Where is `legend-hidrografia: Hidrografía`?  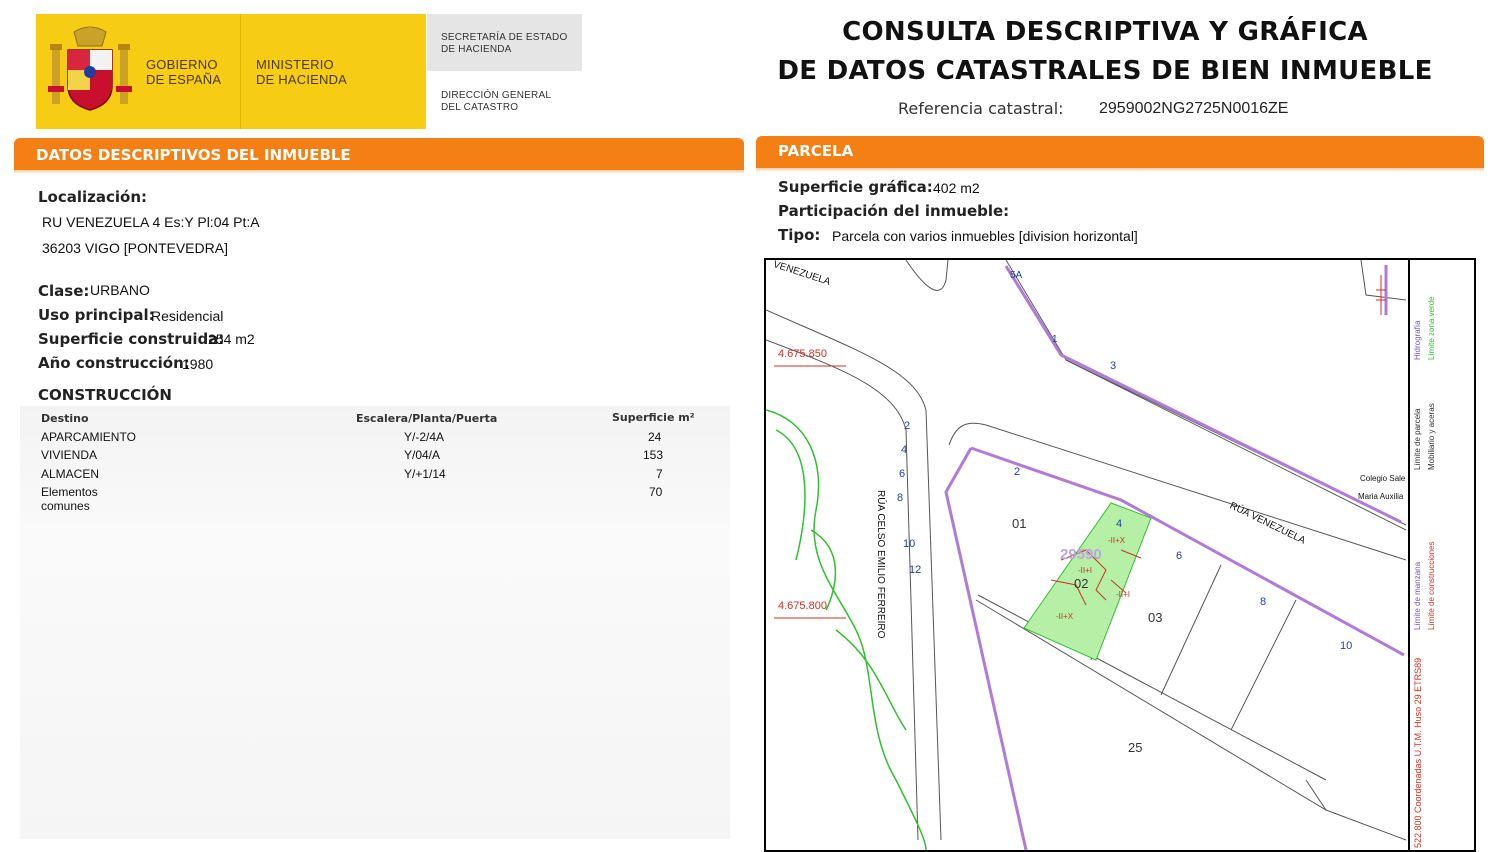 legend-hidrografia: Hidrografía is located at coordinates (1417, 340).